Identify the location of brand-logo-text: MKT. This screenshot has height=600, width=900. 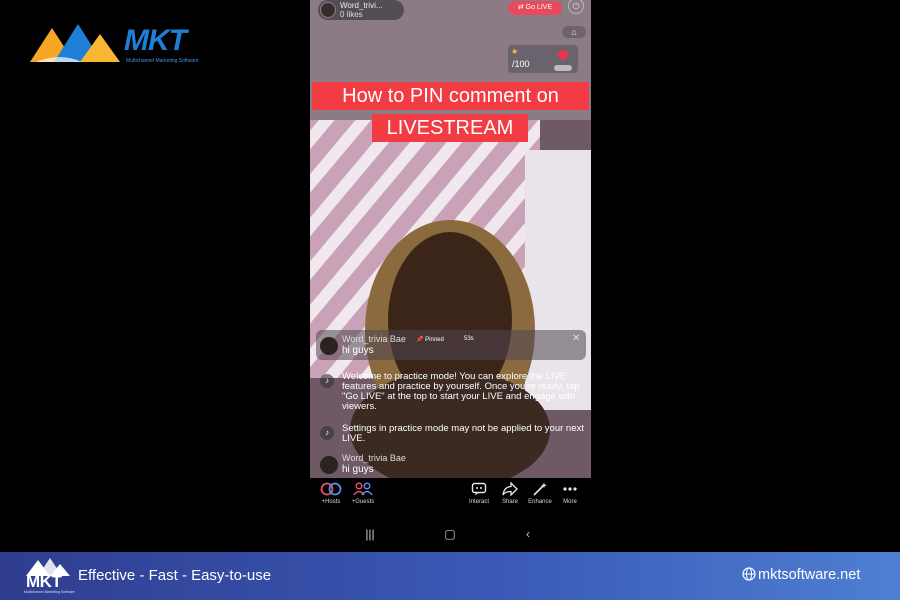
(155, 40).